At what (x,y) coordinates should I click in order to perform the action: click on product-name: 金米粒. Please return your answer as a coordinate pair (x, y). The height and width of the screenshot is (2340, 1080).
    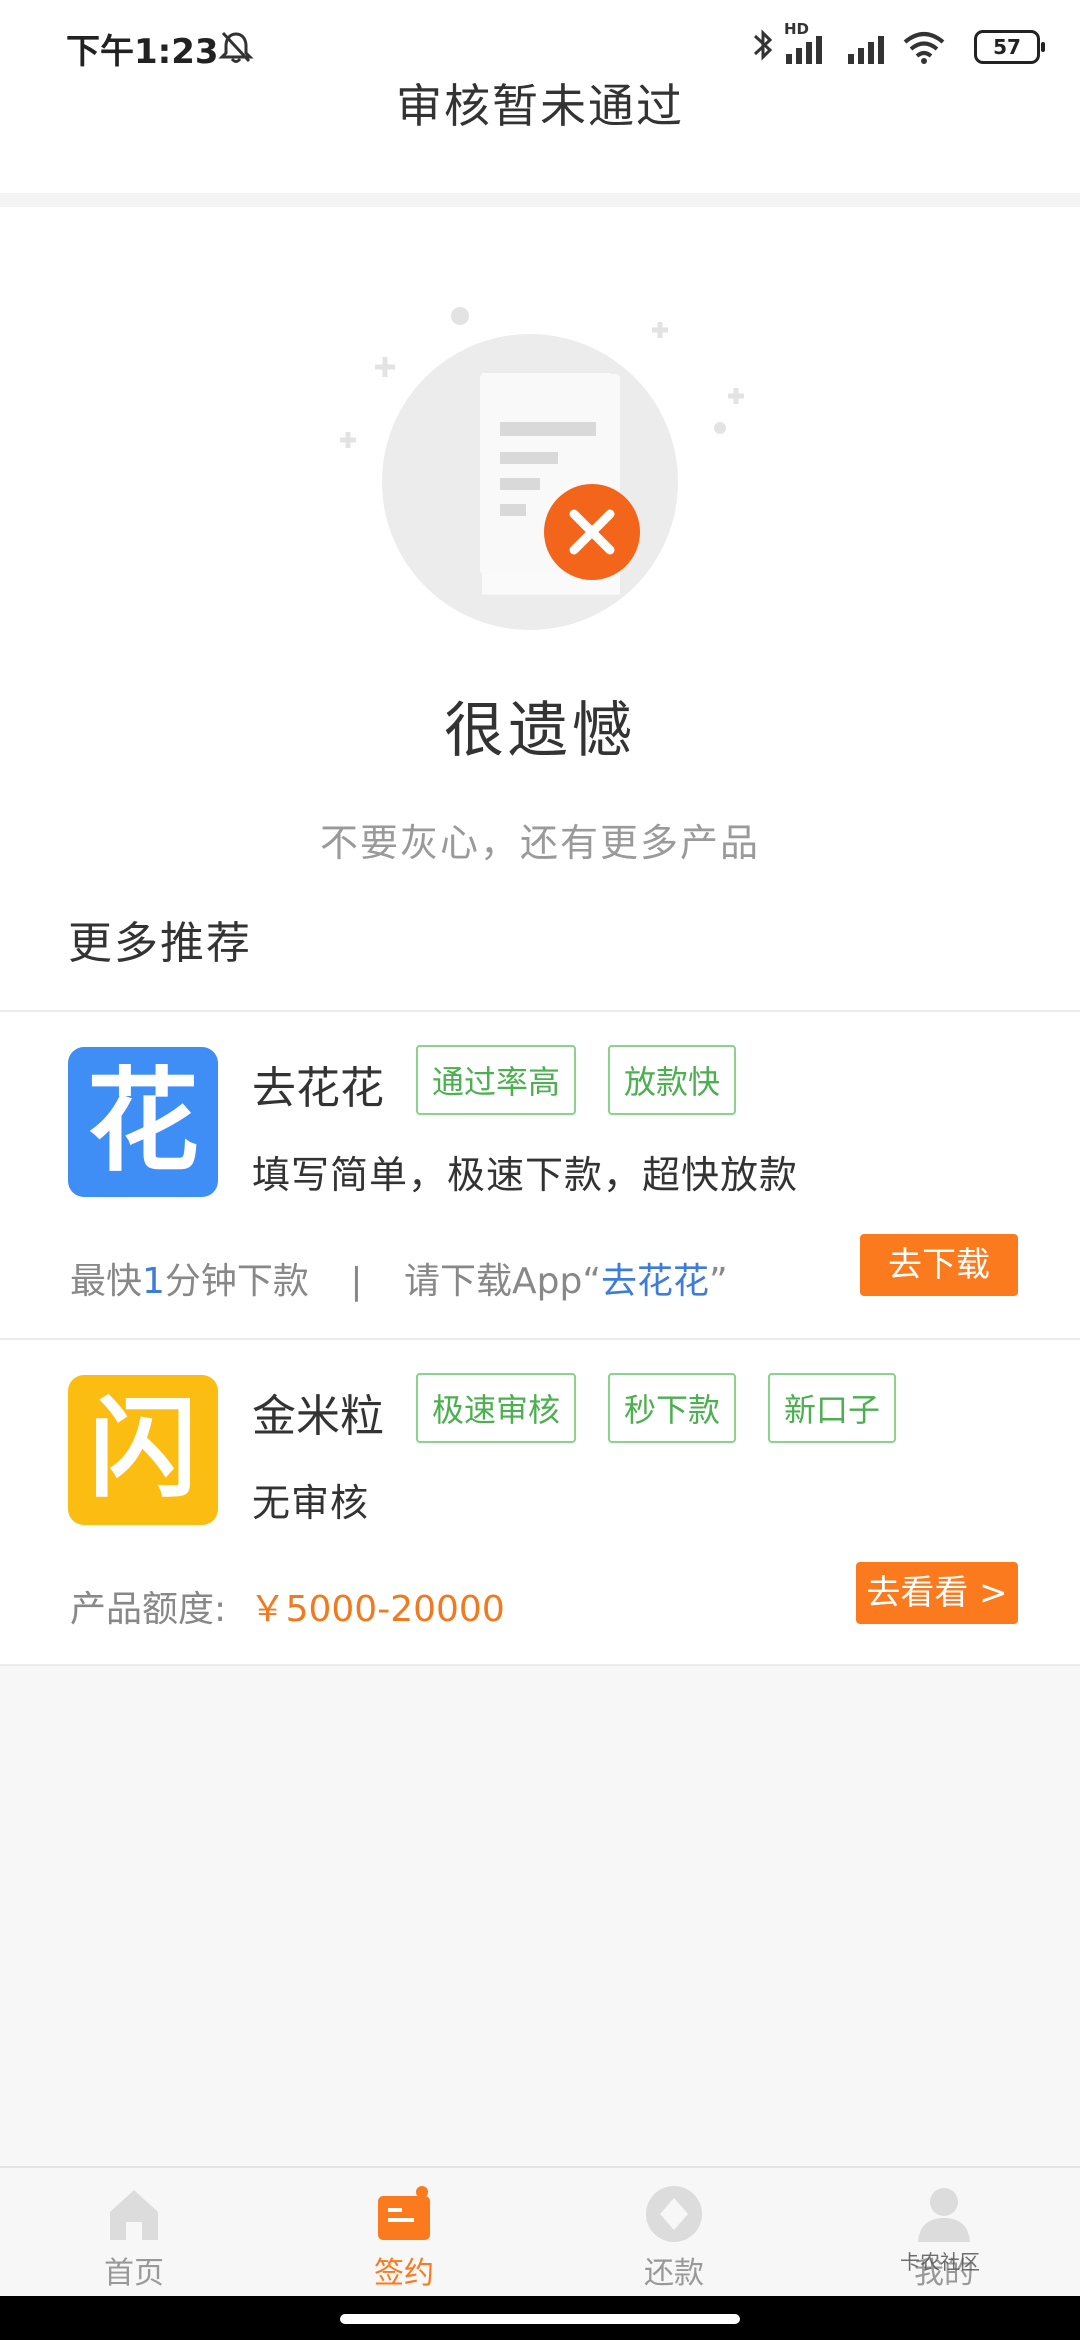
    Looking at the image, I should click on (318, 1416).